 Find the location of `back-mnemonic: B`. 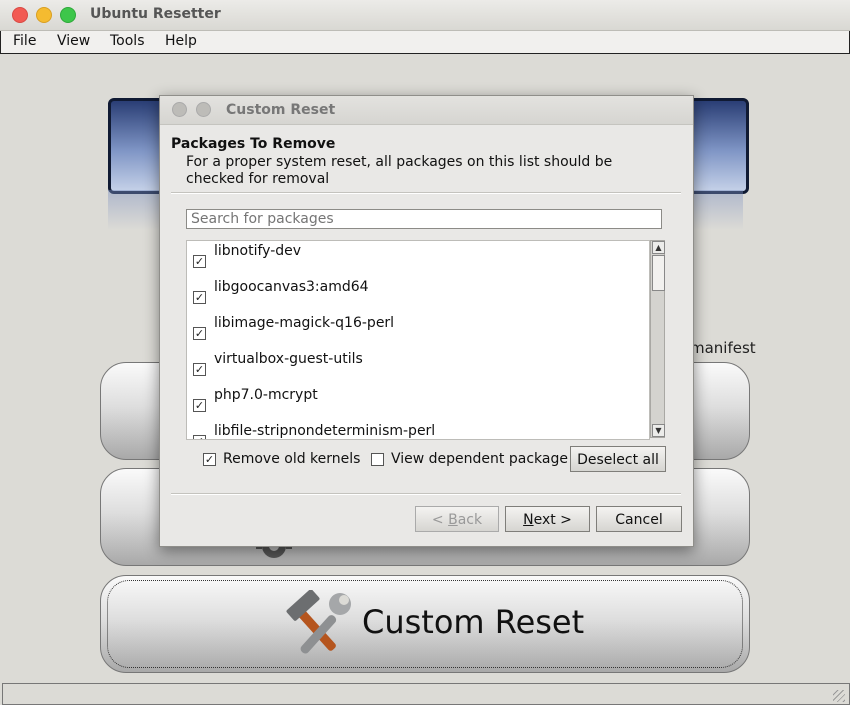

back-mnemonic: B is located at coordinates (453, 520).